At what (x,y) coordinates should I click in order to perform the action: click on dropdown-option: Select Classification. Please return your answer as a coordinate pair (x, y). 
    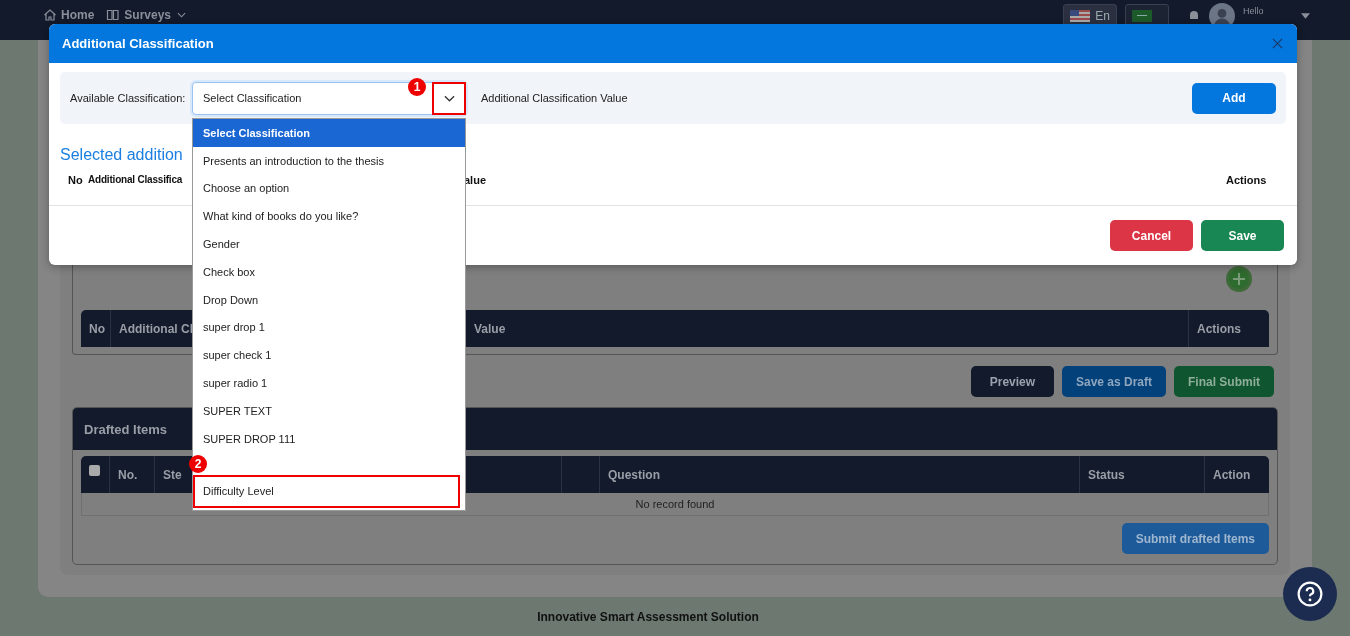
    Looking at the image, I should click on (329, 133).